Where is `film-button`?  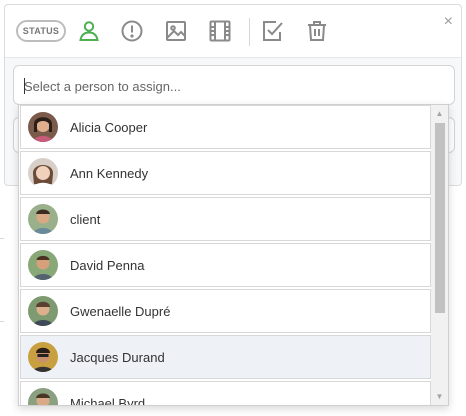 film-button is located at coordinates (220, 31).